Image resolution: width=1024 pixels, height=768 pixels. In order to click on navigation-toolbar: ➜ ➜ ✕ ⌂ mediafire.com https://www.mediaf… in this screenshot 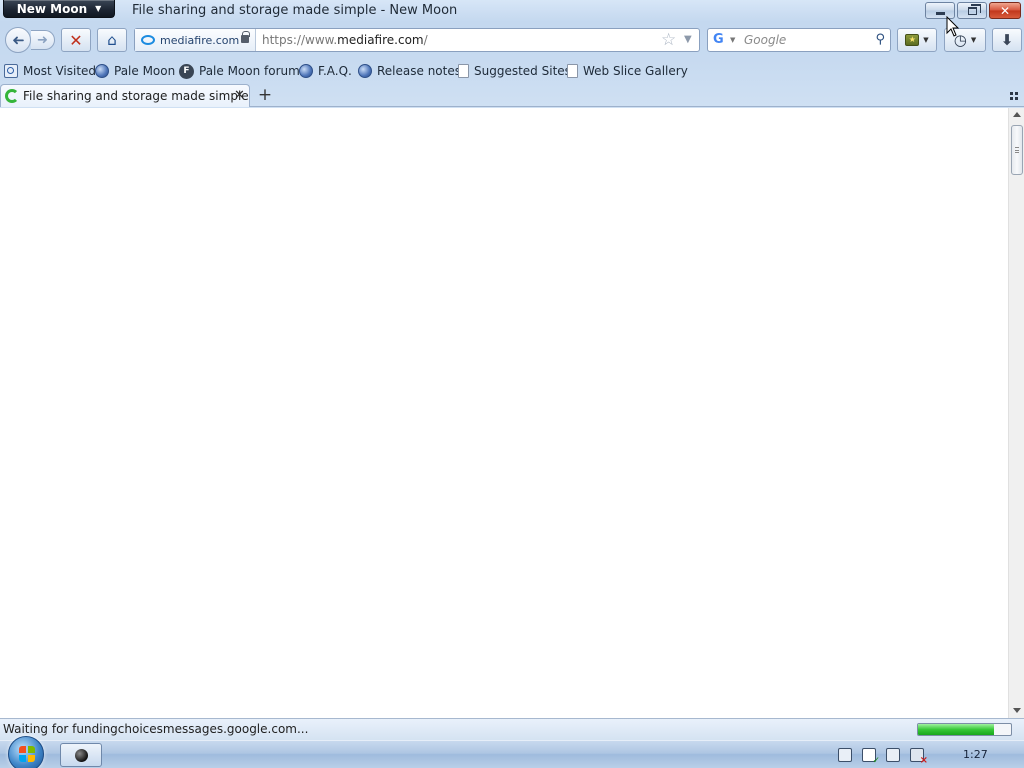, I will do `click(512, 40)`.